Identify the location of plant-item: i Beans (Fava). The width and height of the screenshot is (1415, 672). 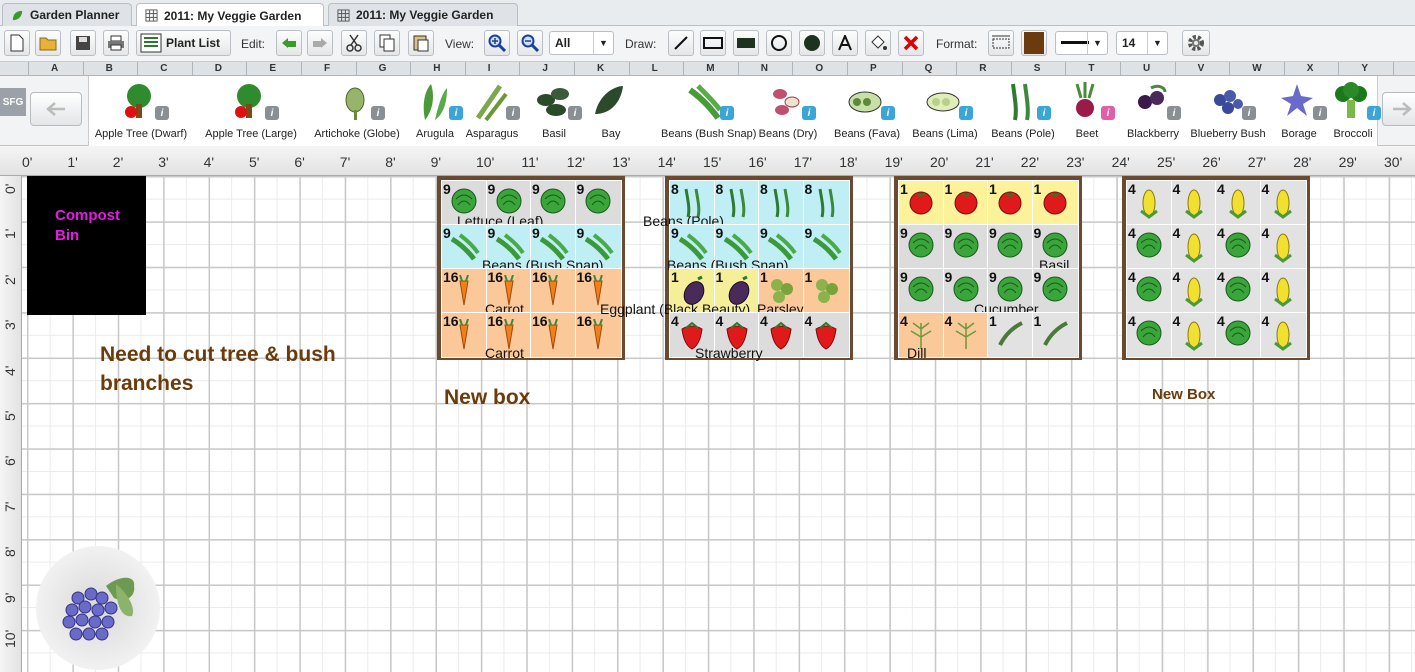
(867, 111).